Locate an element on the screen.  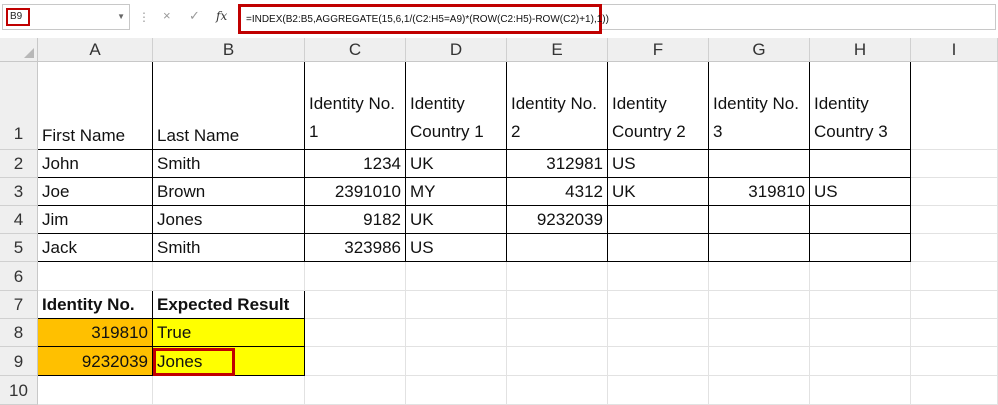
cell-b5: Smith is located at coordinates (229, 248).